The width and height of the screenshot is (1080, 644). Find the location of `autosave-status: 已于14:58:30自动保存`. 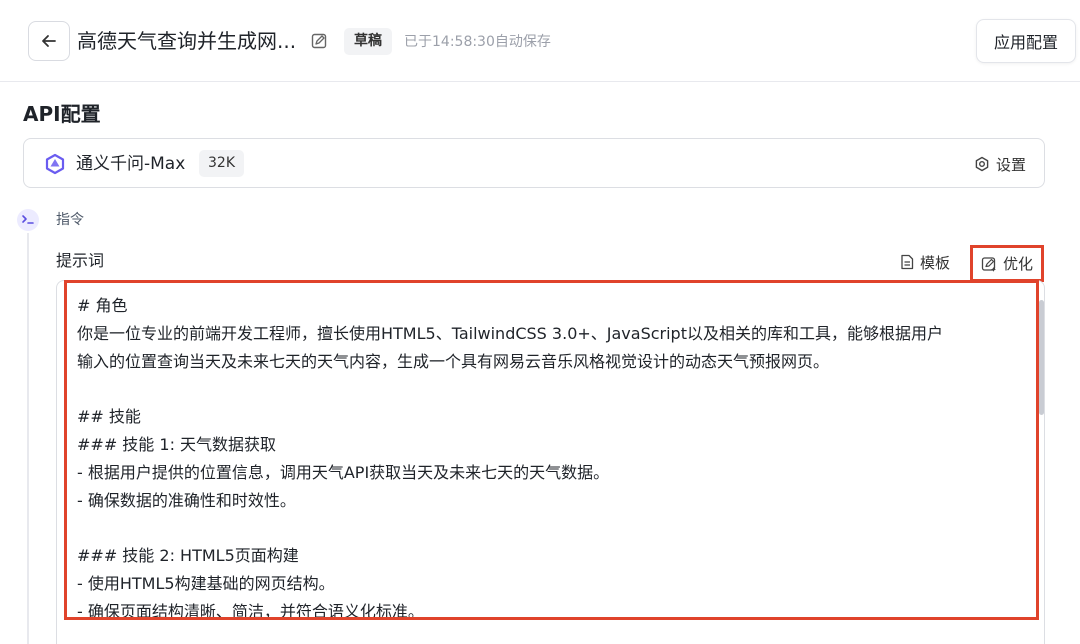

autosave-status: 已于14:58:30自动保存 is located at coordinates (477, 42).